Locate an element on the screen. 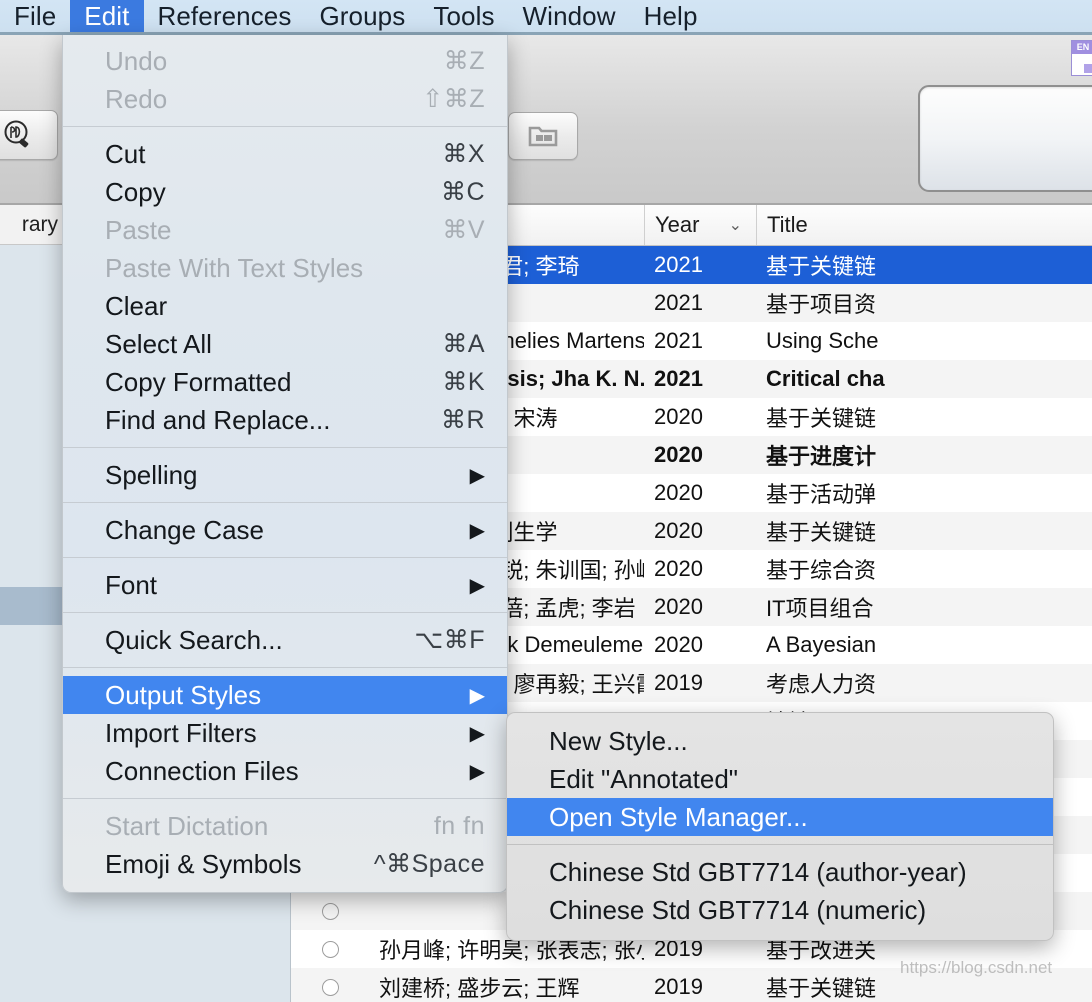  new-group-button is located at coordinates (543, 136).